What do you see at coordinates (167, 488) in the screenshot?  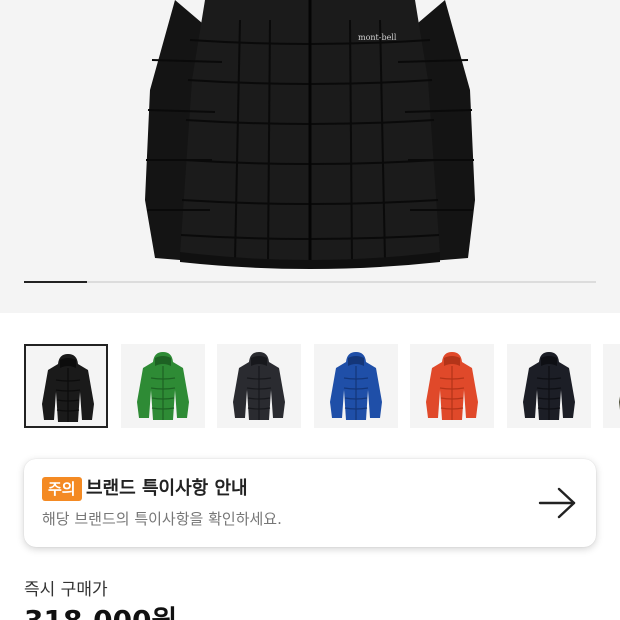 I see `notice-title: 브랜드 특이사항 안내` at bounding box center [167, 488].